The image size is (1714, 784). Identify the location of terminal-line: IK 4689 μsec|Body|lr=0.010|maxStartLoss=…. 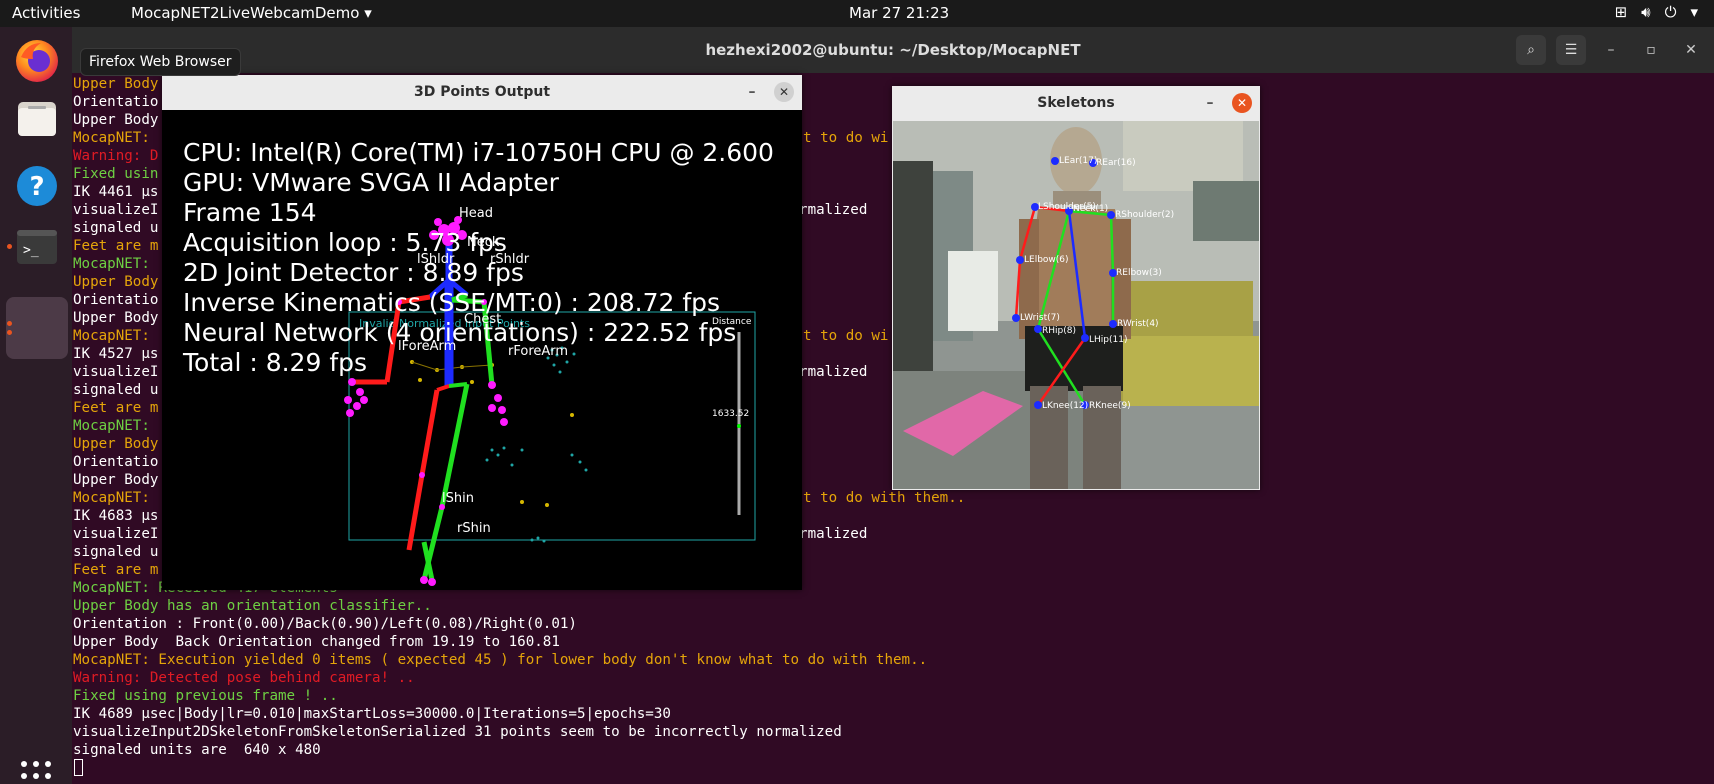
(372, 714).